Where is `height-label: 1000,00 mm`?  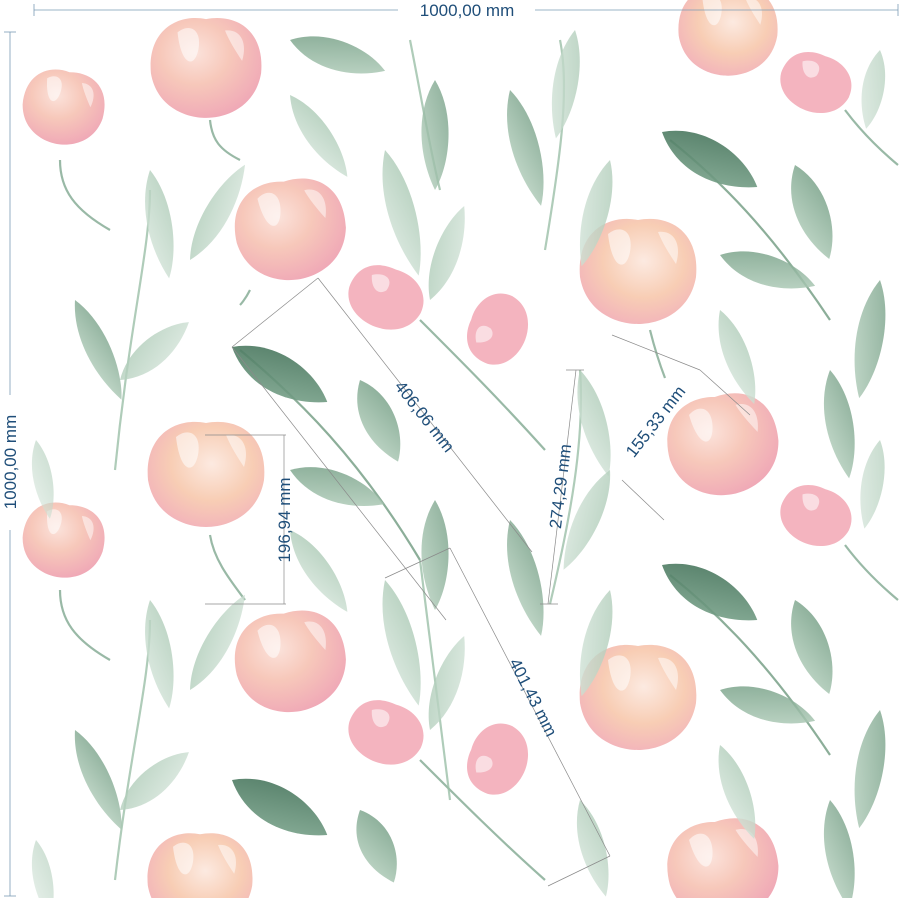
height-label: 1000,00 mm is located at coordinates (10, 462).